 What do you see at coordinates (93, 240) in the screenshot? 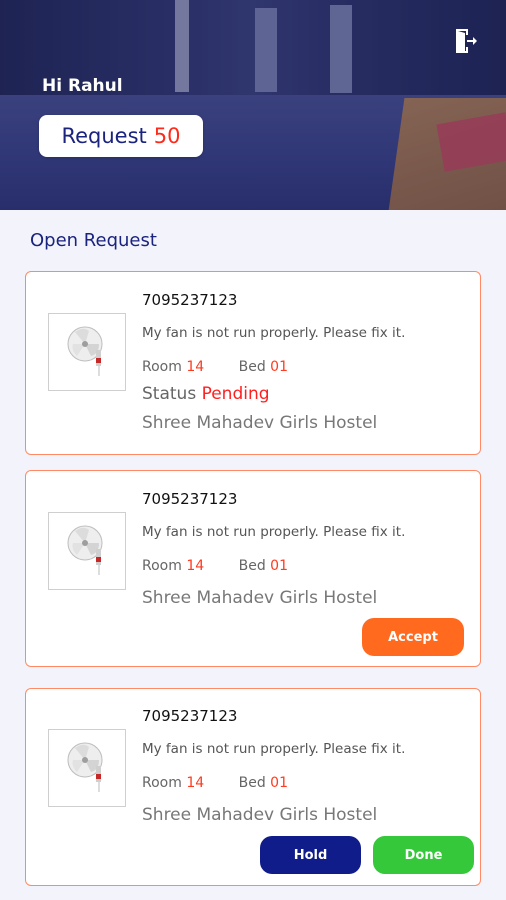
I see `section-title: Open Request` at bounding box center [93, 240].